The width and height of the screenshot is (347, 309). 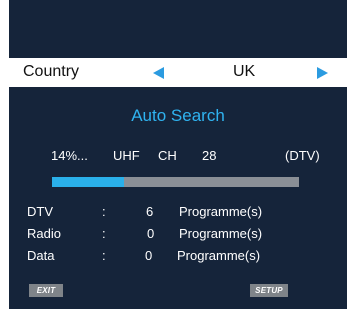 I want to click on result-label-dtv: DTV, so click(x=40, y=211).